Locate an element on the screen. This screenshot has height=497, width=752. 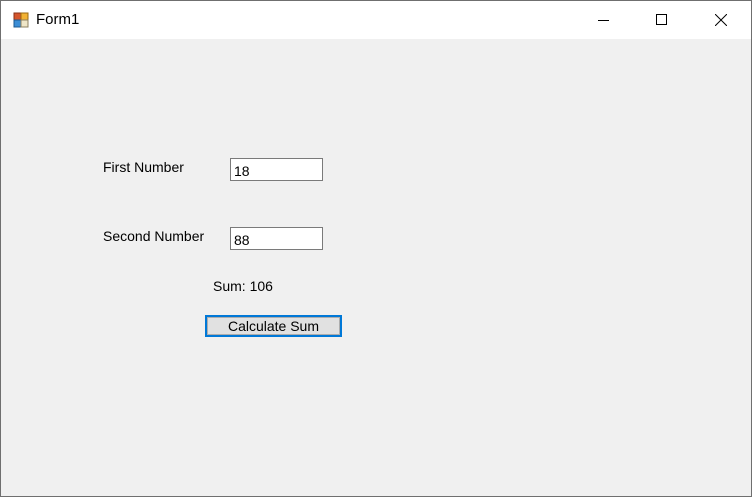
minimize-button is located at coordinates (604, 20).